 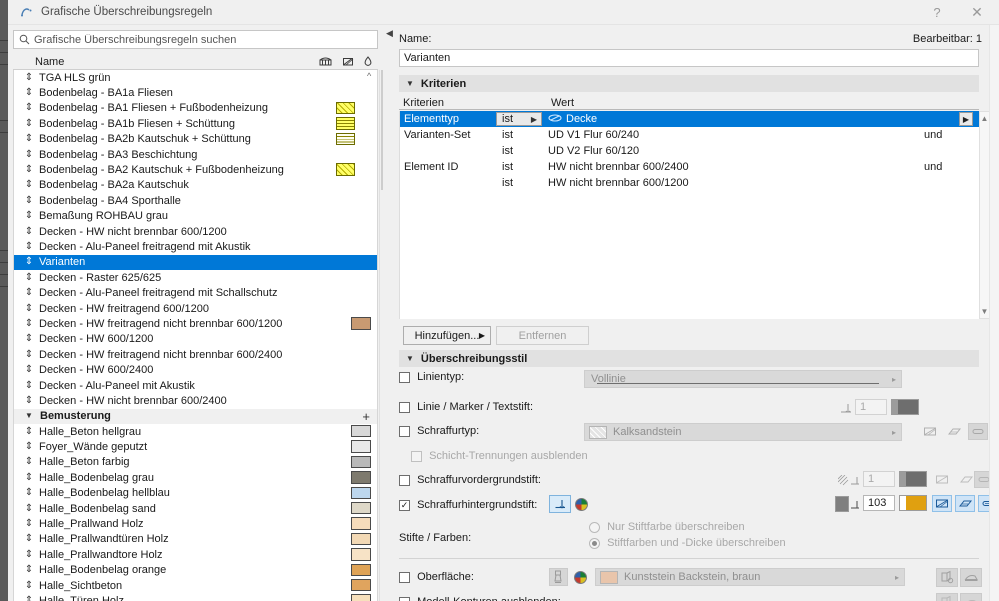 What do you see at coordinates (542, 335) in the screenshot?
I see `remove-criterion-button: Entfernen` at bounding box center [542, 335].